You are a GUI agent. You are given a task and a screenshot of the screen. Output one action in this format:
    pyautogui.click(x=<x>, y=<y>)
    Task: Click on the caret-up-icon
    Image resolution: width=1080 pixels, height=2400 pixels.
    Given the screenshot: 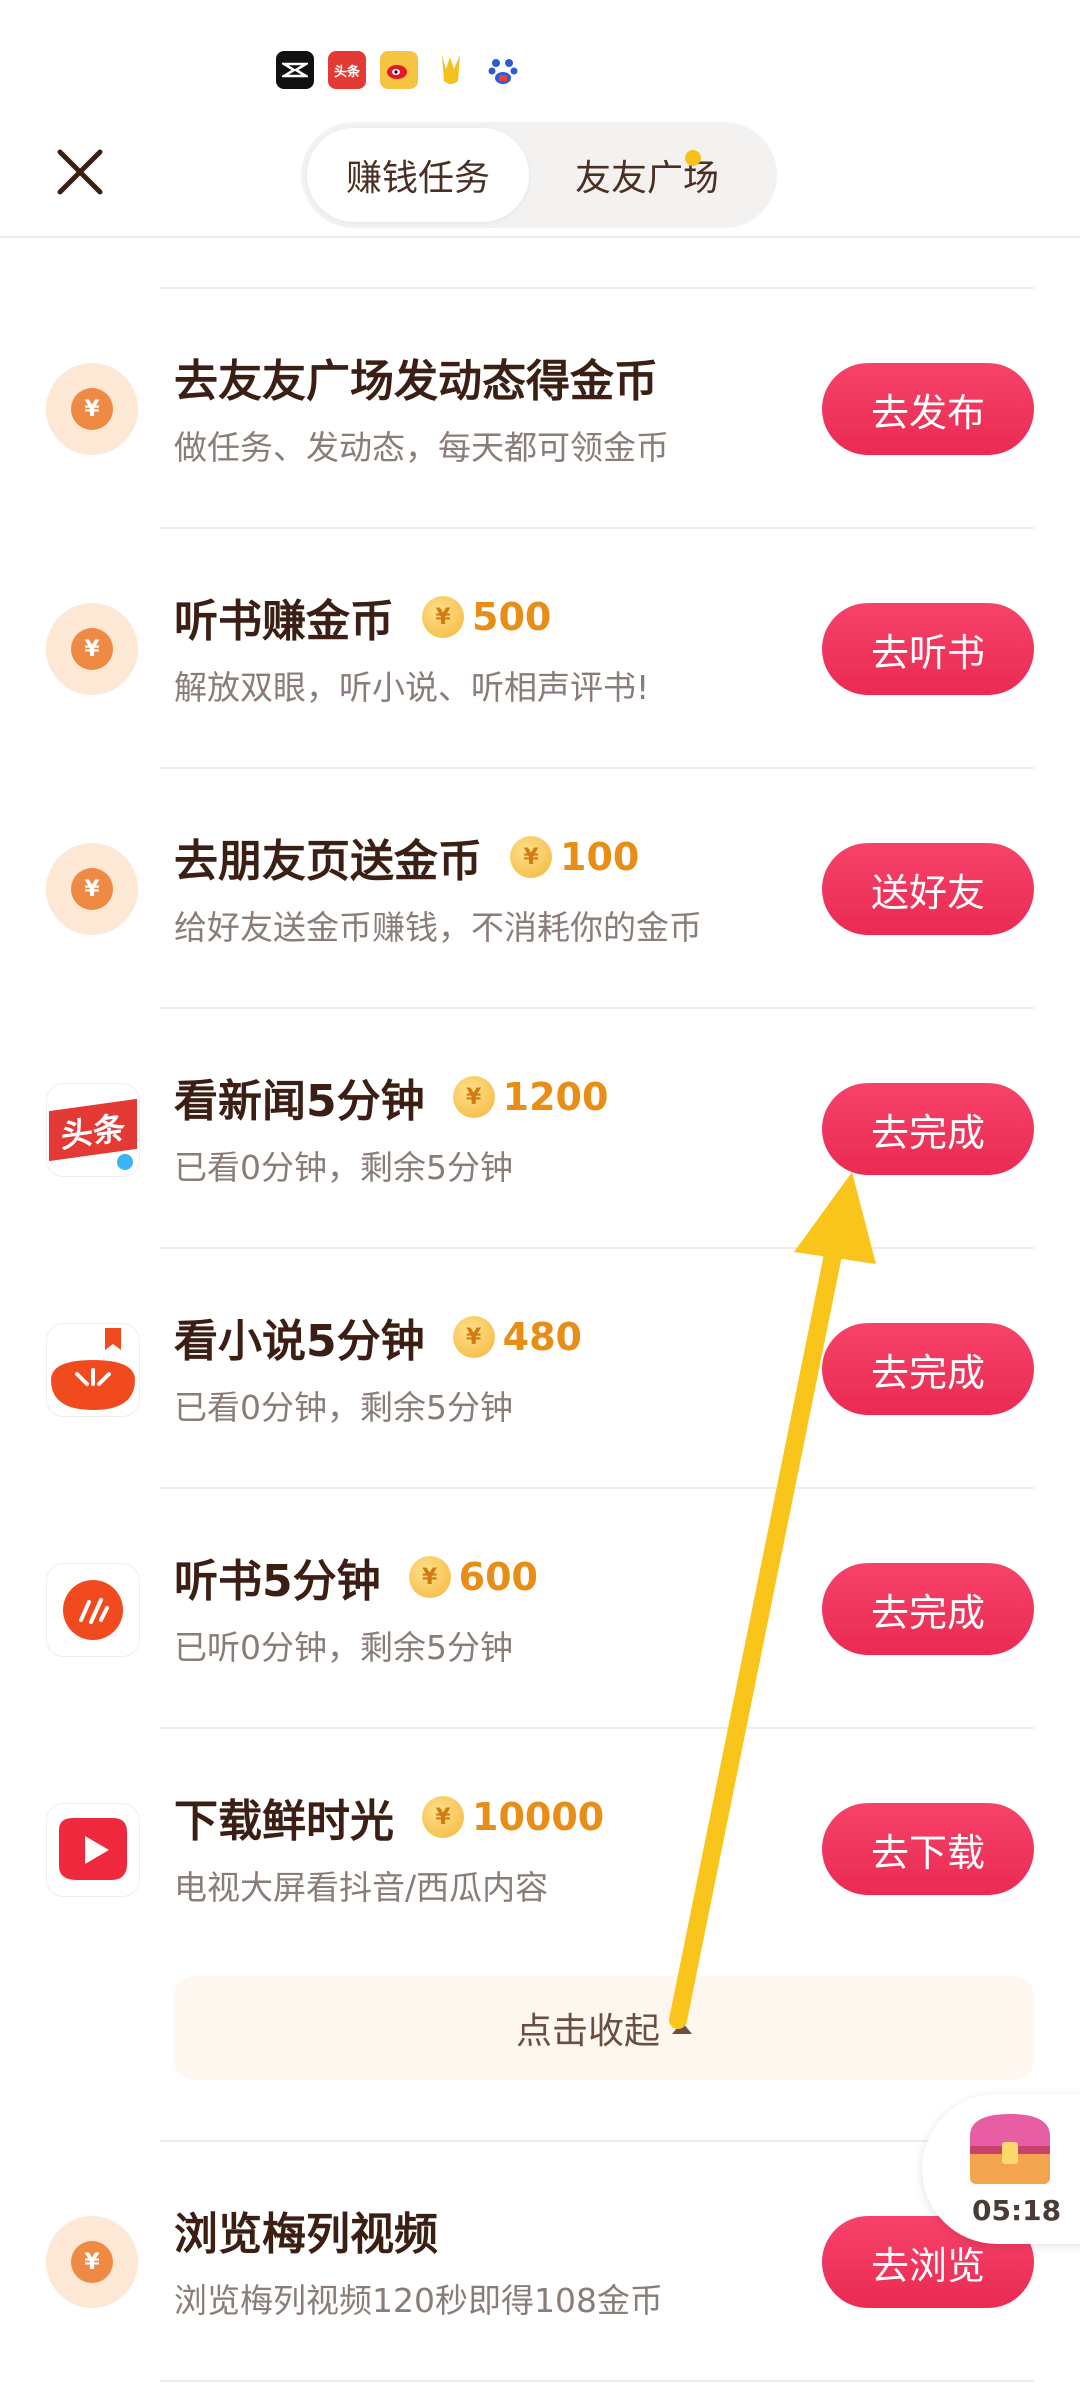 What is the action you would take?
    pyautogui.click(x=682, y=2028)
    